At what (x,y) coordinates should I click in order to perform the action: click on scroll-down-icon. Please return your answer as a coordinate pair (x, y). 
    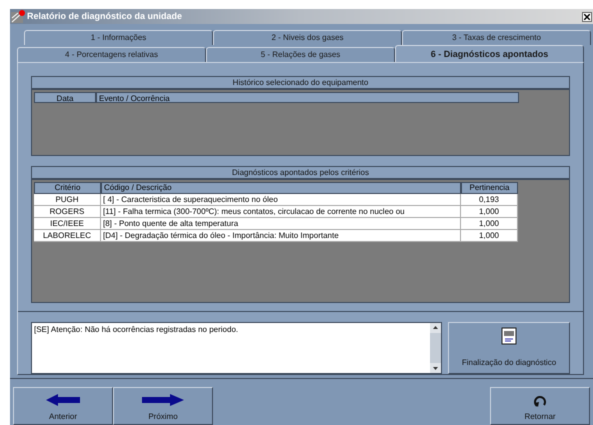
    Looking at the image, I should click on (435, 368).